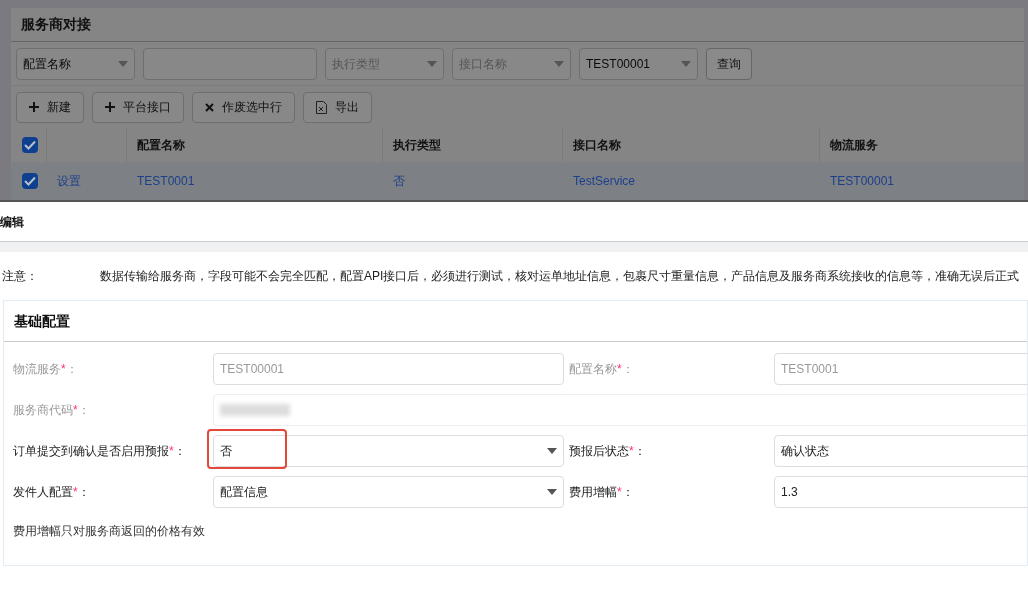 The width and height of the screenshot is (1028, 592). What do you see at coordinates (604, 181) in the screenshot?
I see `table-cell-text: TestService` at bounding box center [604, 181].